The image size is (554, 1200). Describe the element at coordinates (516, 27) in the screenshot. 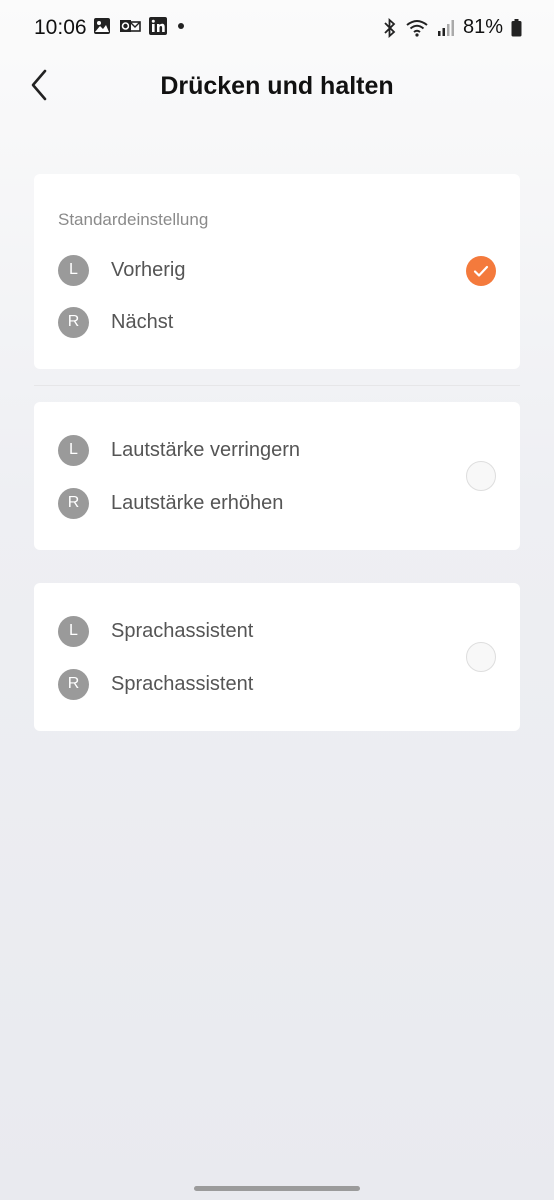

I see `battery-icon` at that location.